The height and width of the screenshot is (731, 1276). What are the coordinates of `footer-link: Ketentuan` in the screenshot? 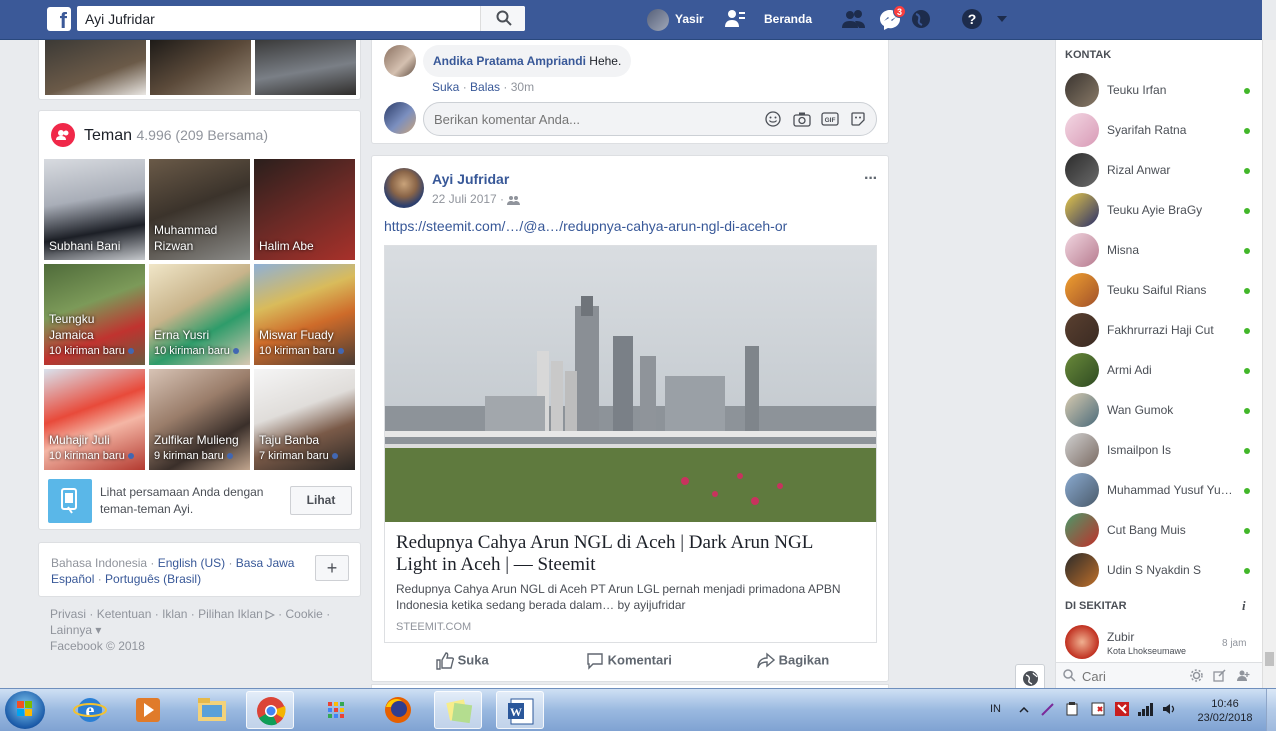 It's located at (124, 614).